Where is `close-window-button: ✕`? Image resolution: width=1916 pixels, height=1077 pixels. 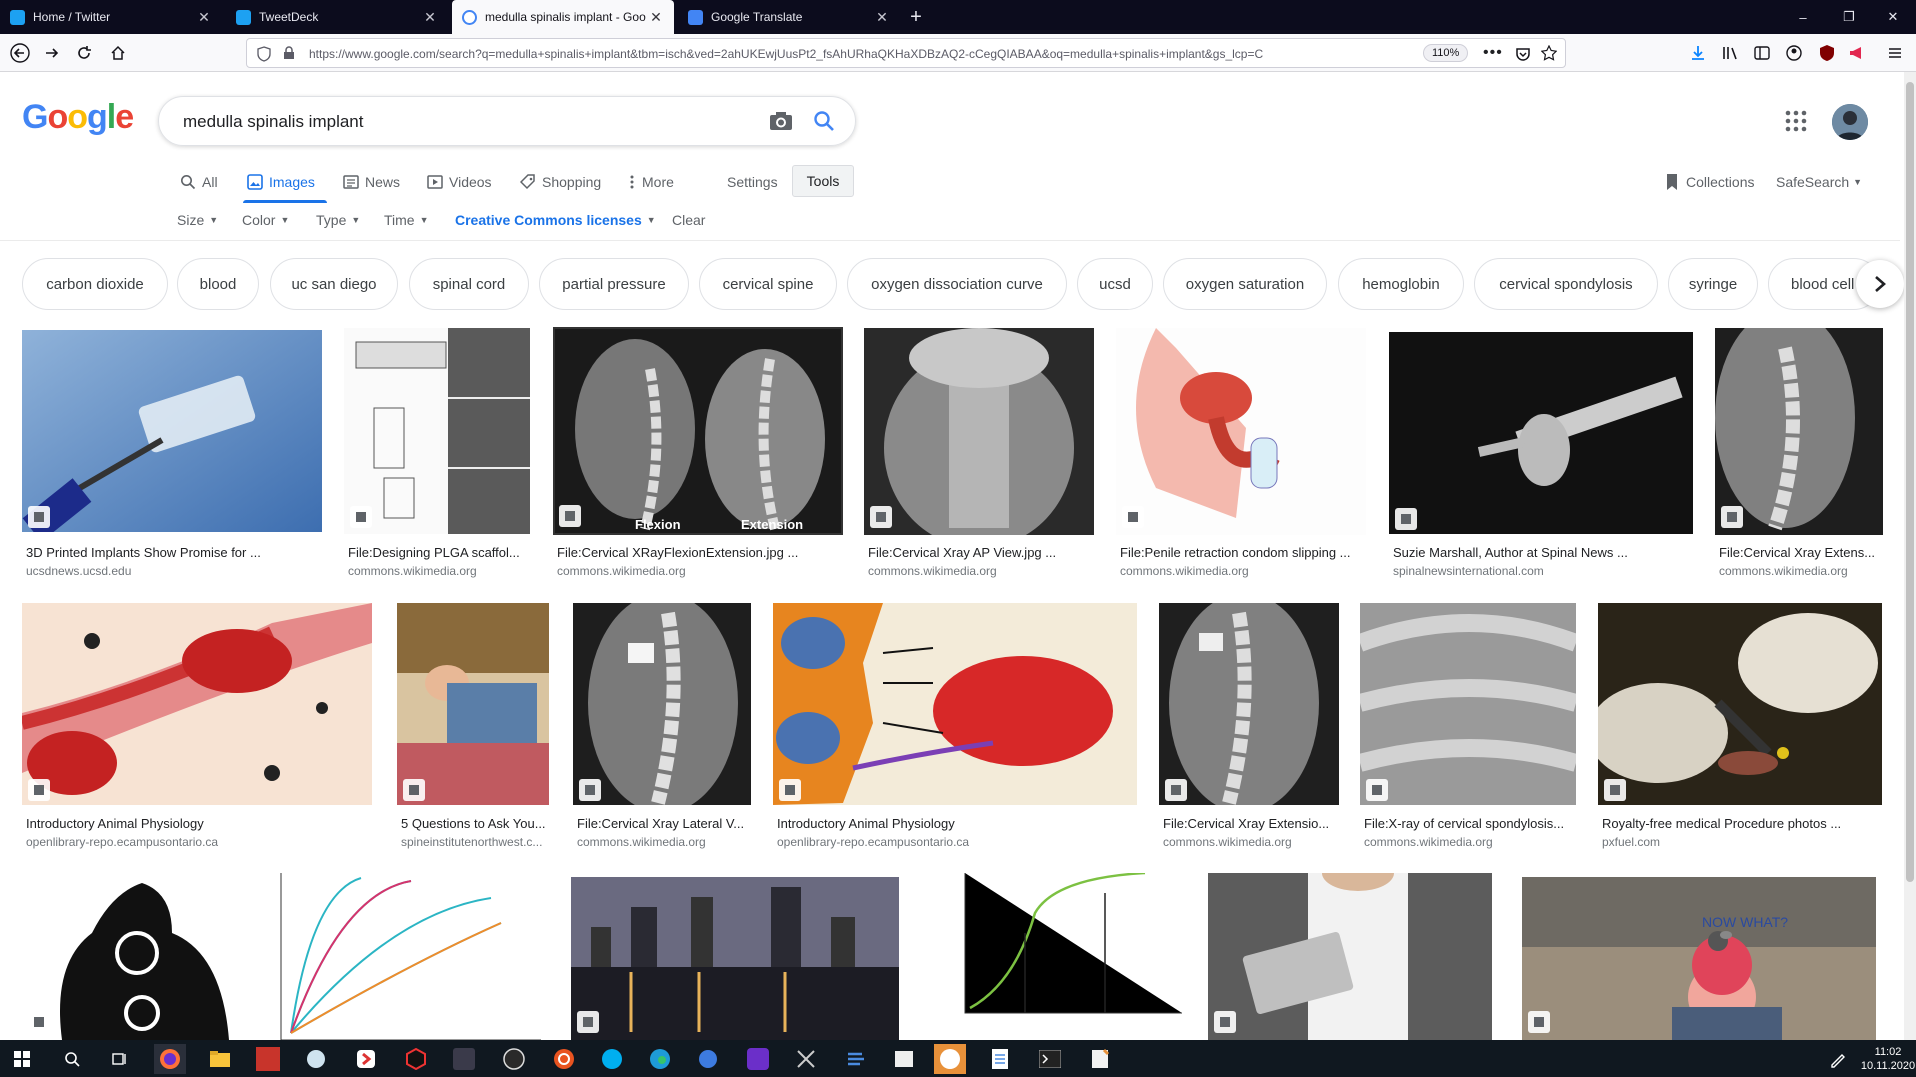
close-window-button: ✕ is located at coordinates (1893, 17).